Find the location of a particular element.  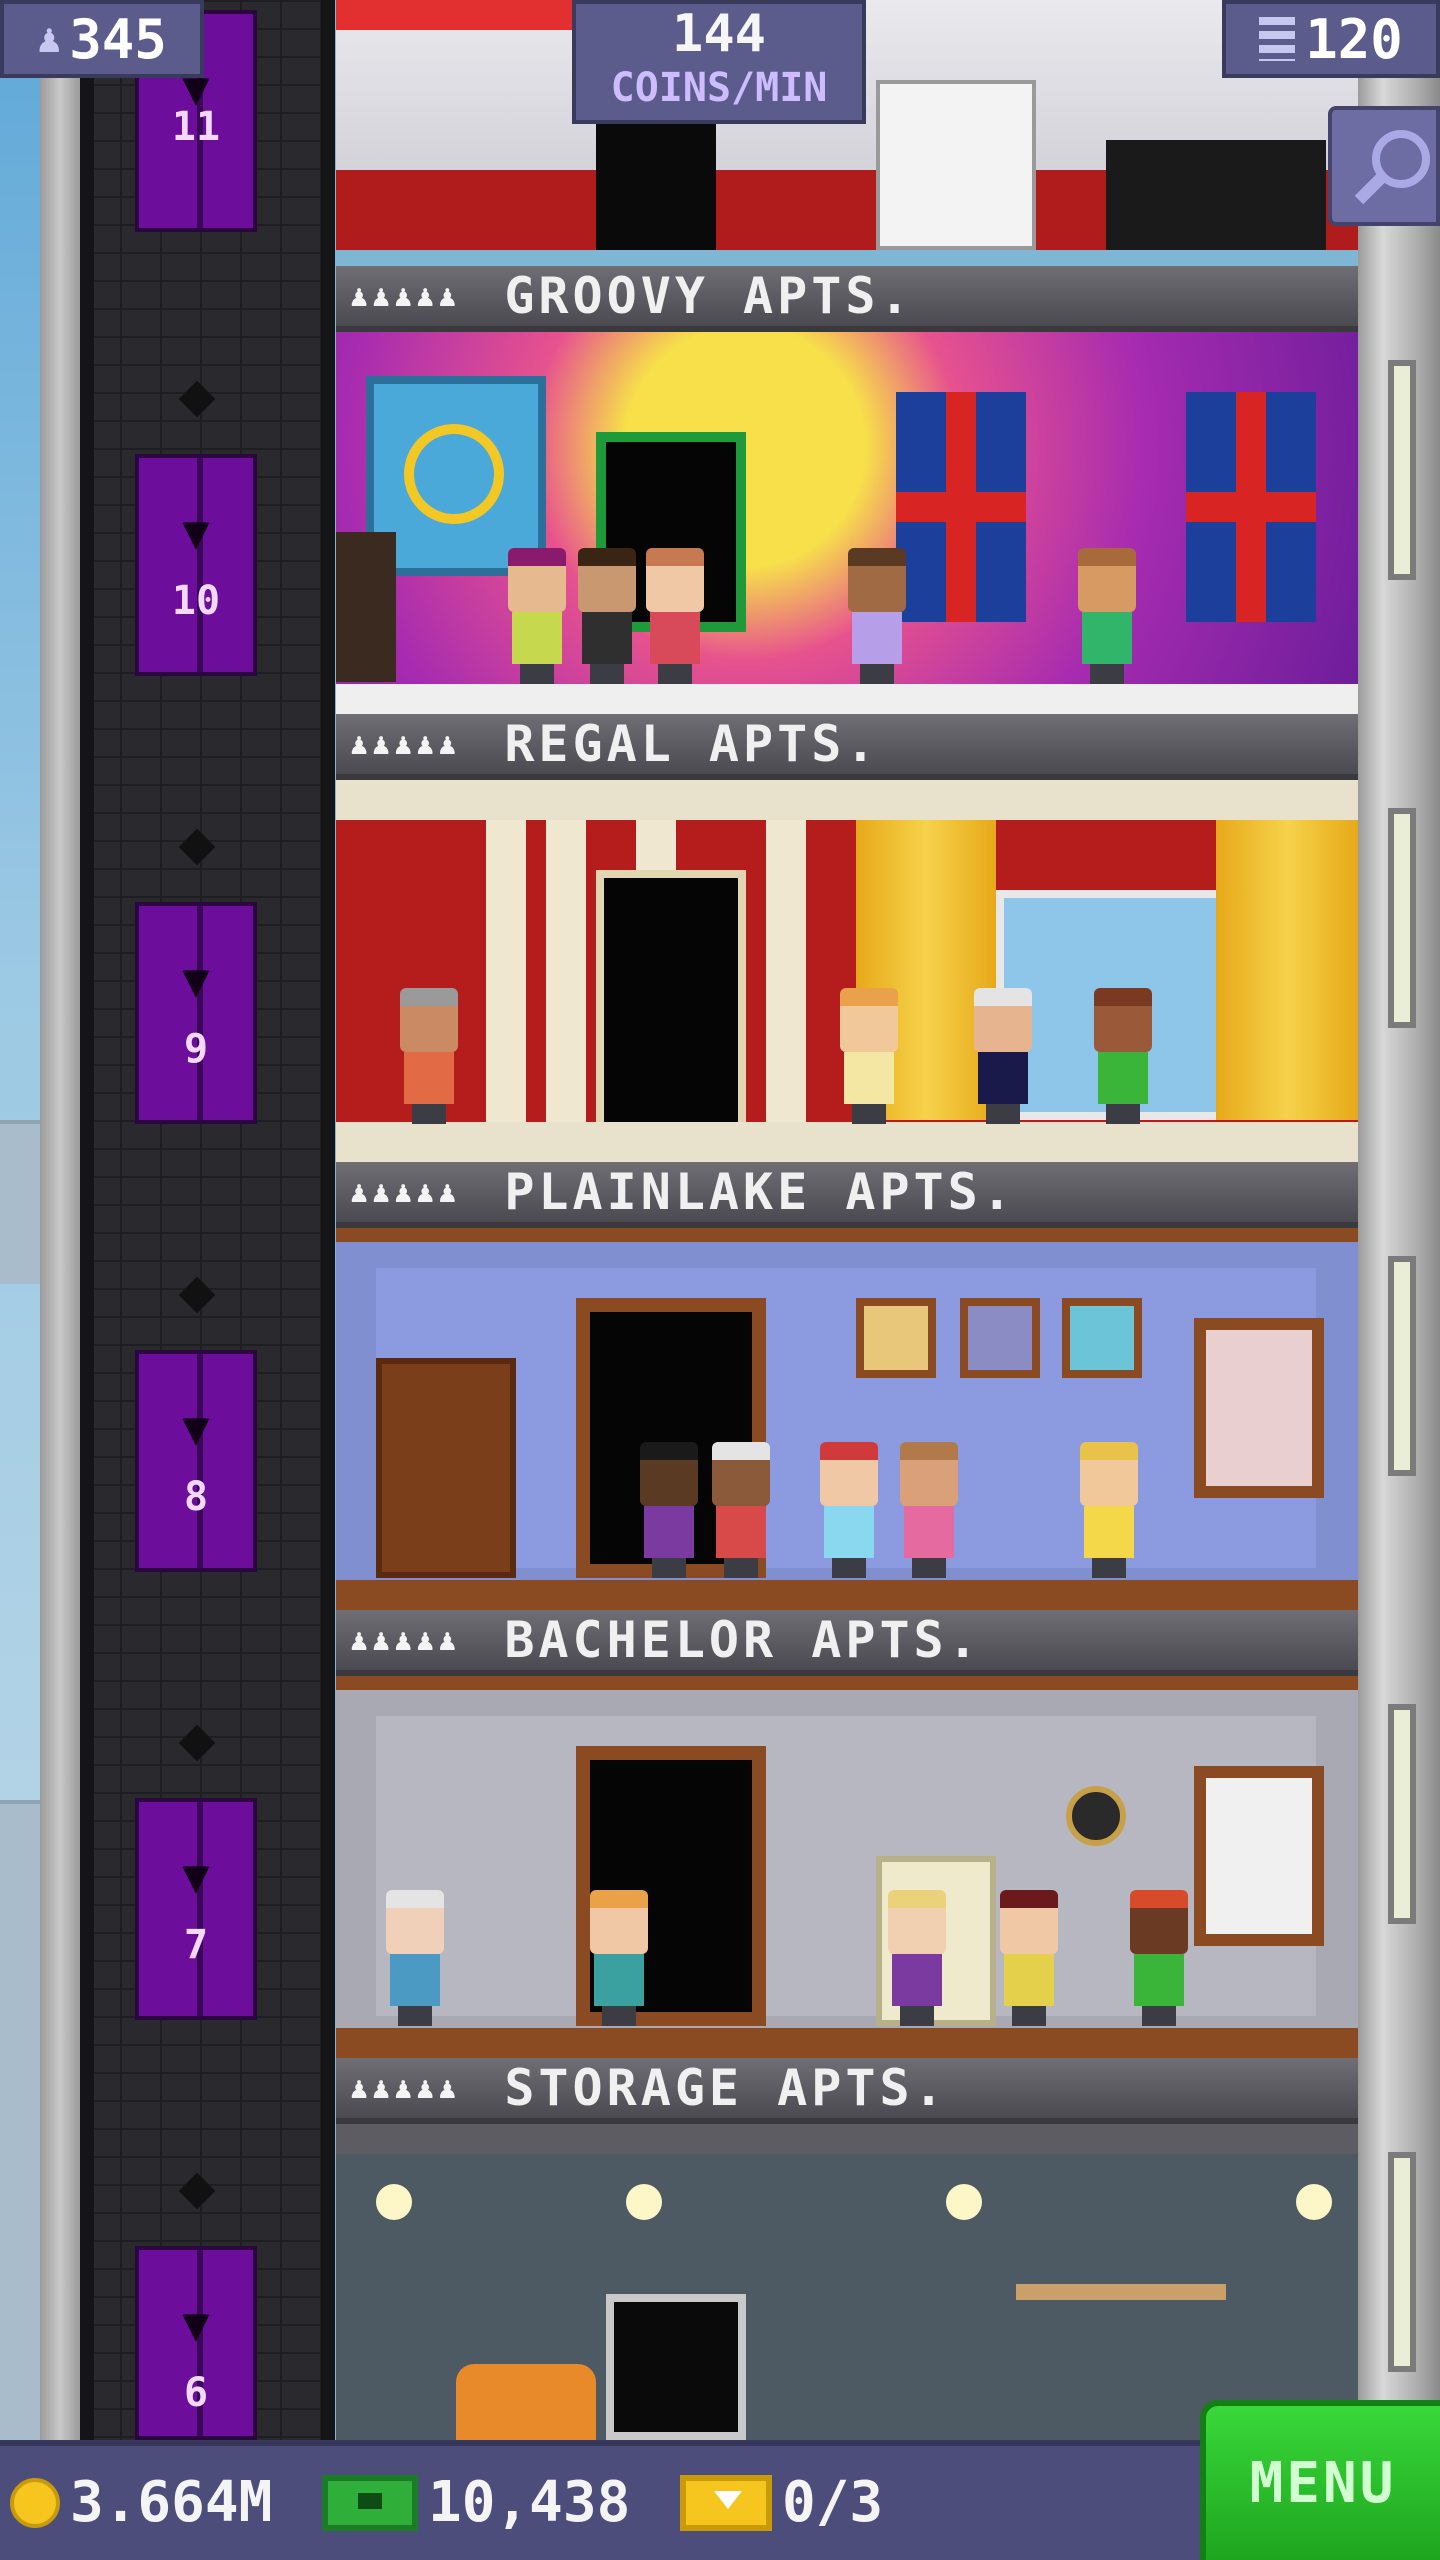

floor-header: ♟♟♟♟♟ STORAGE APTS. is located at coordinates (847, 2091).